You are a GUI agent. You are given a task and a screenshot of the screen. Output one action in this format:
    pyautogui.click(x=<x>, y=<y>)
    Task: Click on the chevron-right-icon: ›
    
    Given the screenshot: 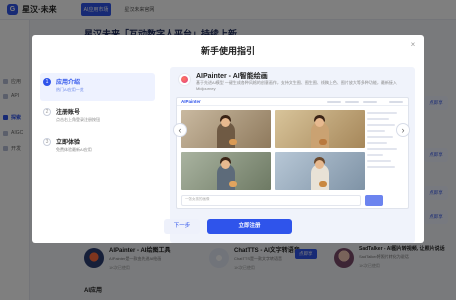 What is the action you would take?
    pyautogui.click(x=403, y=130)
    